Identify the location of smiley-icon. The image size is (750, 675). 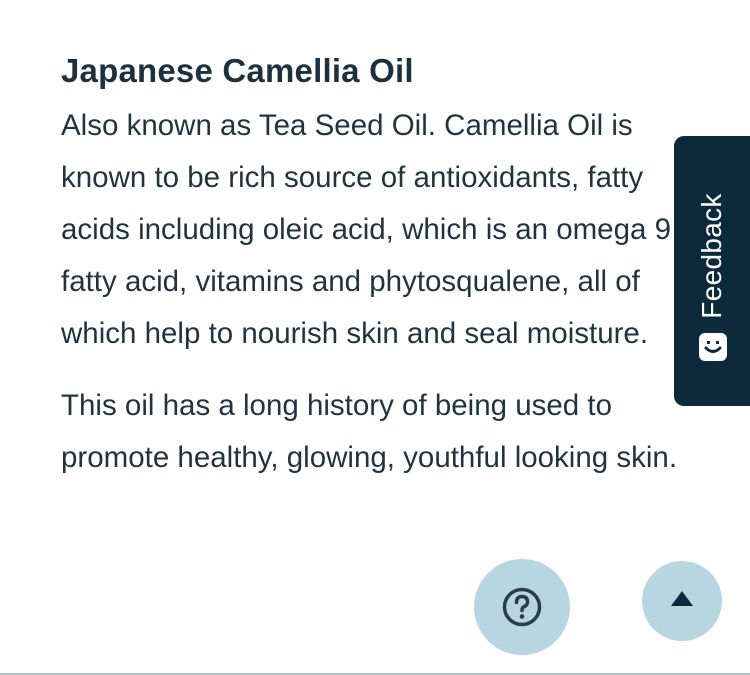
(713, 347).